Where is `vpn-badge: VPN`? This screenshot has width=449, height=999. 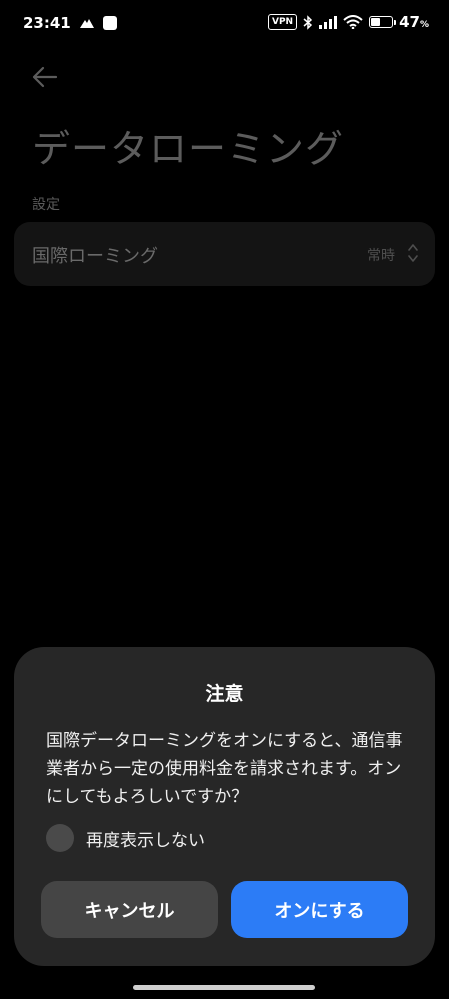 vpn-badge: VPN is located at coordinates (283, 22).